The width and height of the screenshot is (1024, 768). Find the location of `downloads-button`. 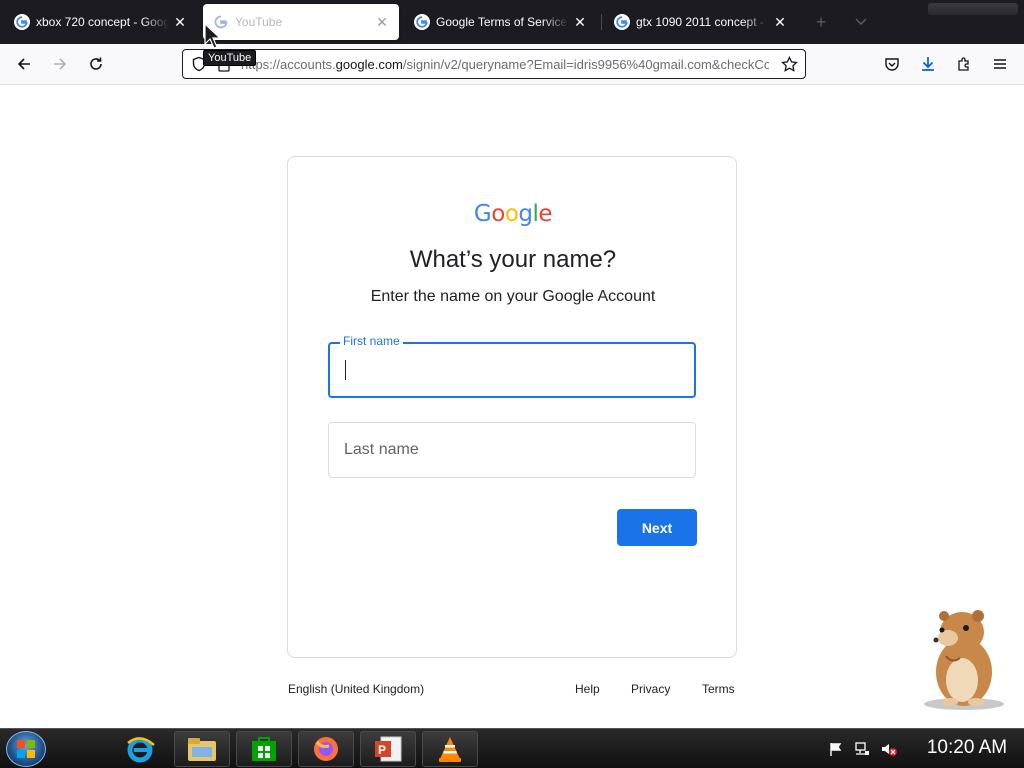

downloads-button is located at coordinates (928, 64).